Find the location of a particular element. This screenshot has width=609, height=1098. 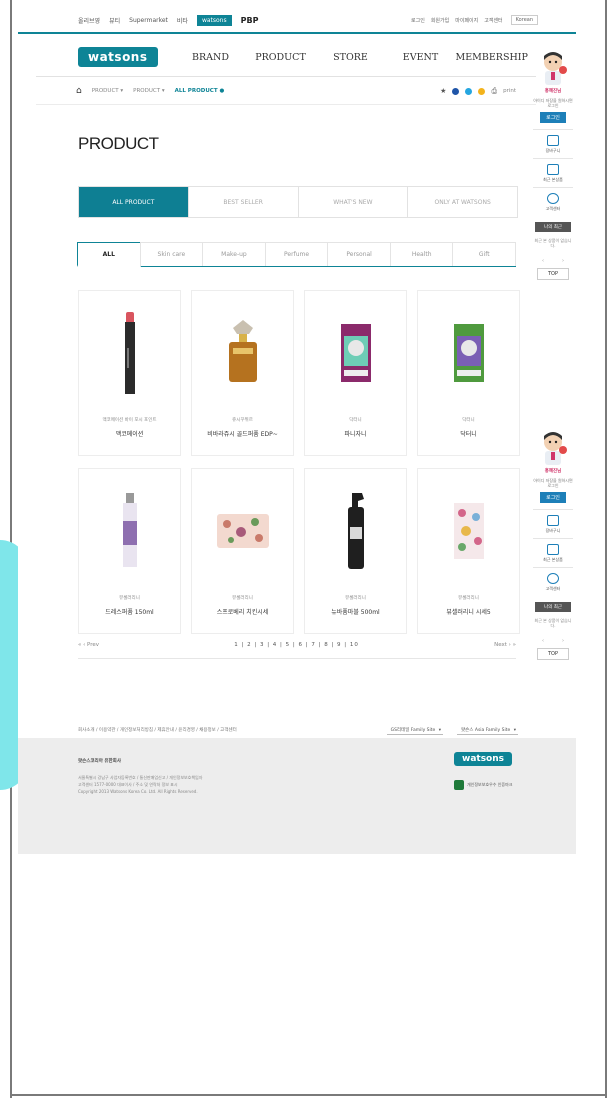

black-spray-product-image is located at coordinates (356, 531).